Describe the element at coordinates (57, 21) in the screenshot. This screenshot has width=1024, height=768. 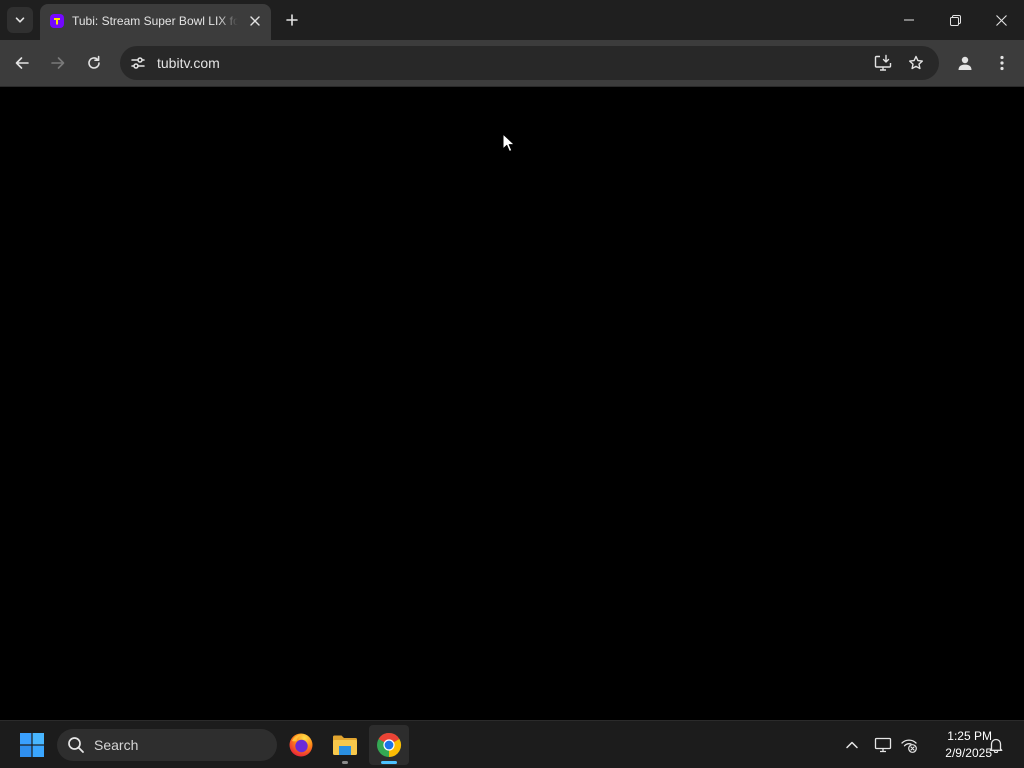
I see `tubi-favicon-icon` at that location.